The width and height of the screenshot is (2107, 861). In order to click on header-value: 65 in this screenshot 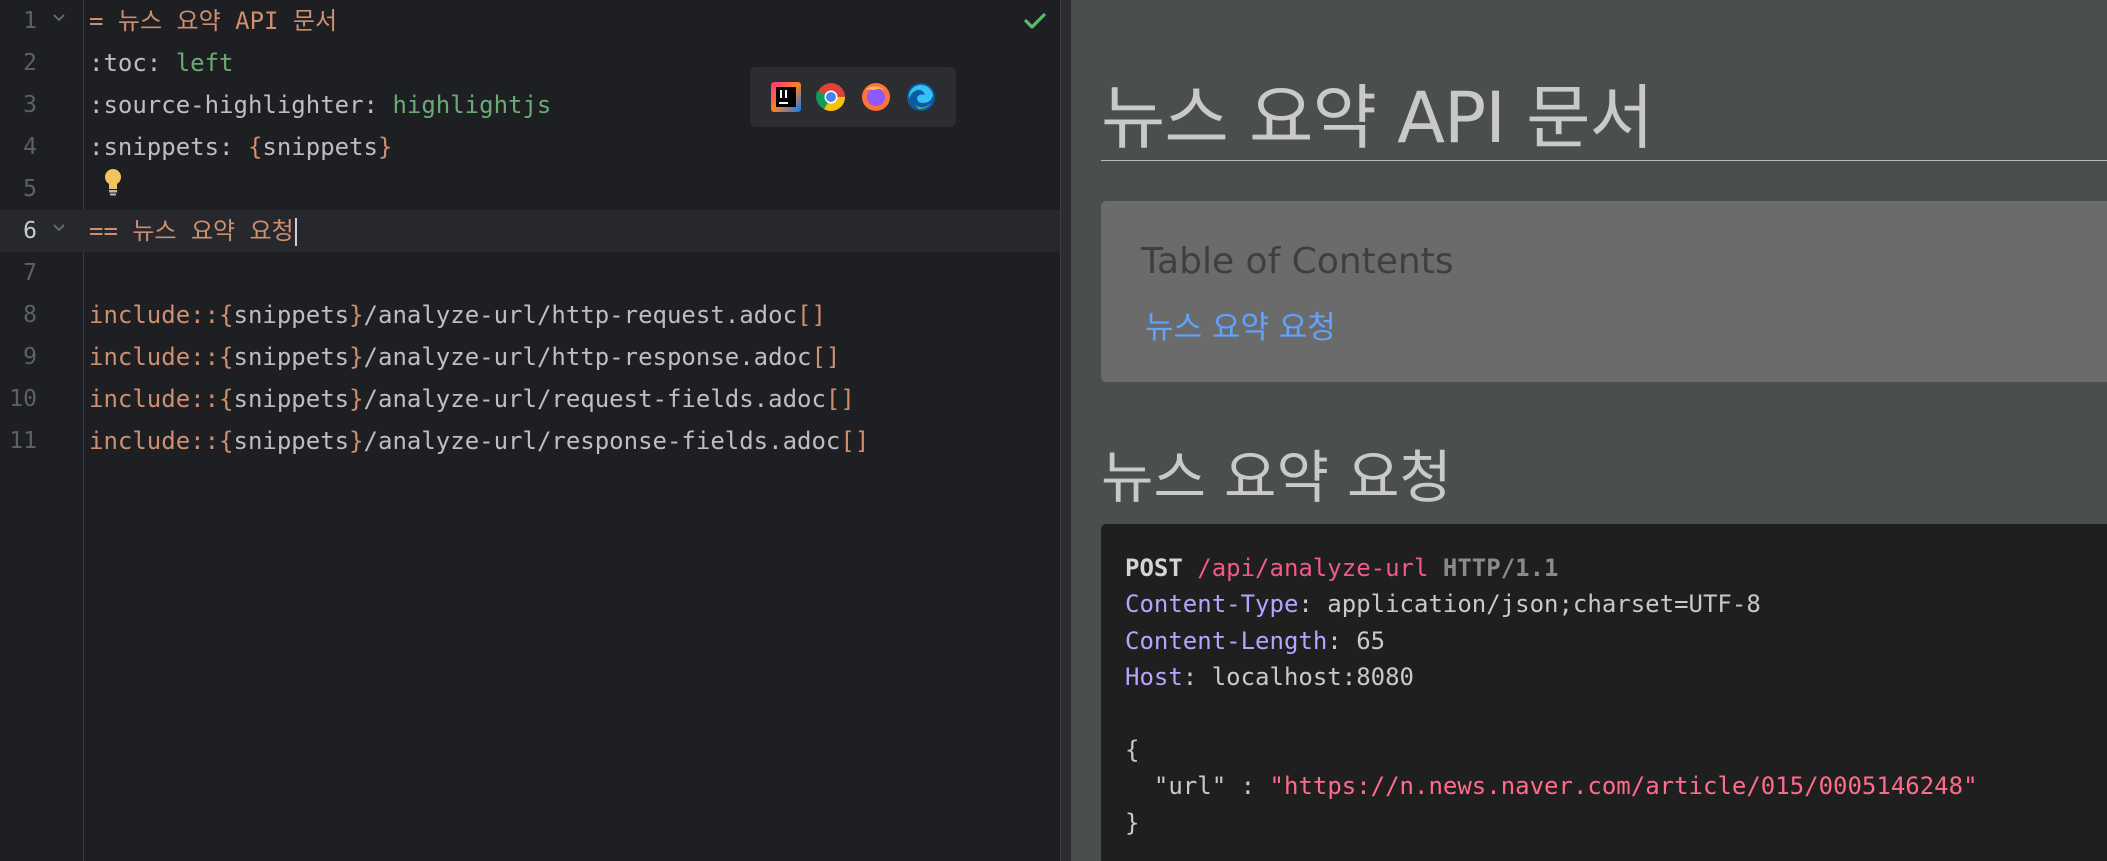, I will do `click(1371, 640)`.